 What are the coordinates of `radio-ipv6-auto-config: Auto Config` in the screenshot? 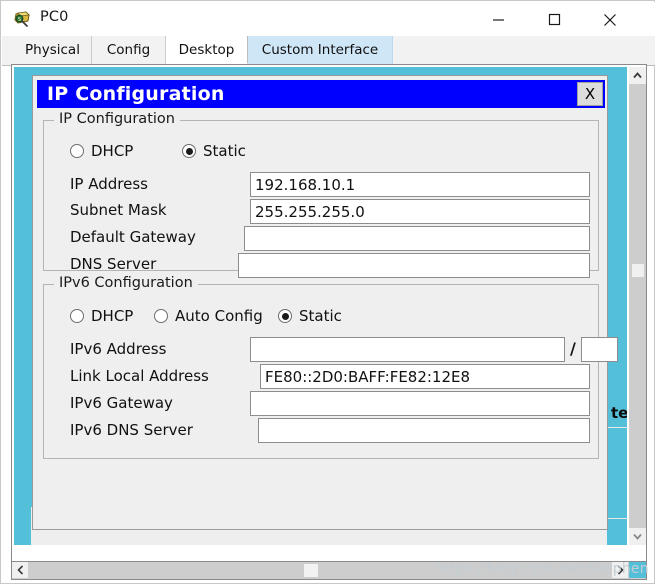 It's located at (208, 316).